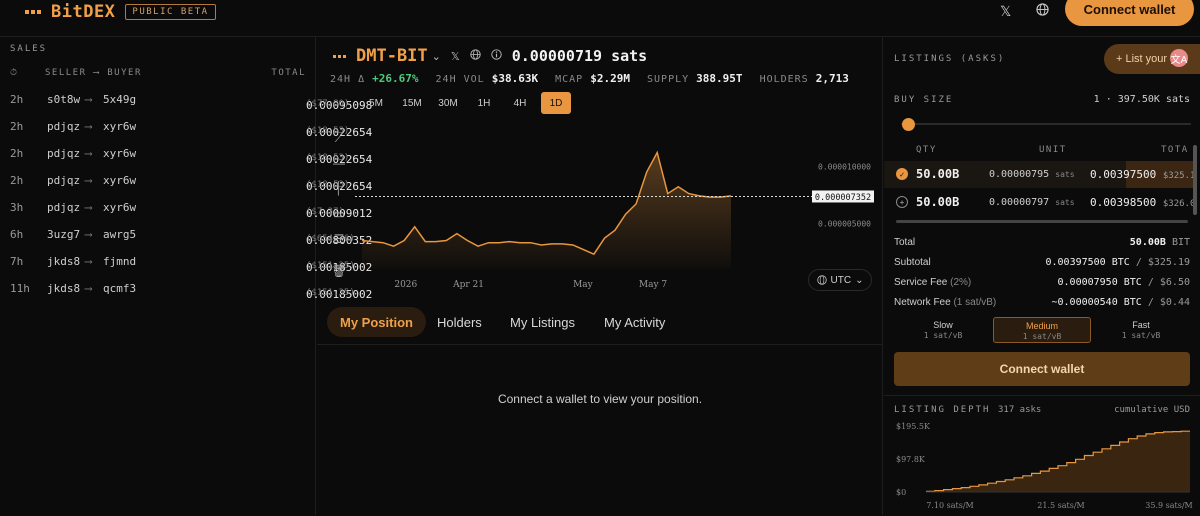 This screenshot has width=1200, height=516. What do you see at coordinates (186, 208) in the screenshot?
I see `sales-row: 3h pdjqz ⟶ xyr6w 0.00009012 ($7.37)` at bounding box center [186, 208].